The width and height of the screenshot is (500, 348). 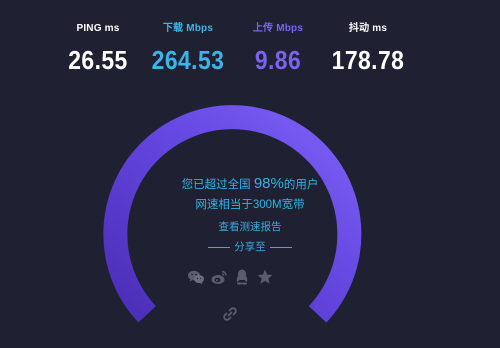 What do you see at coordinates (196, 277) in the screenshot?
I see `wechat-icon` at bounding box center [196, 277].